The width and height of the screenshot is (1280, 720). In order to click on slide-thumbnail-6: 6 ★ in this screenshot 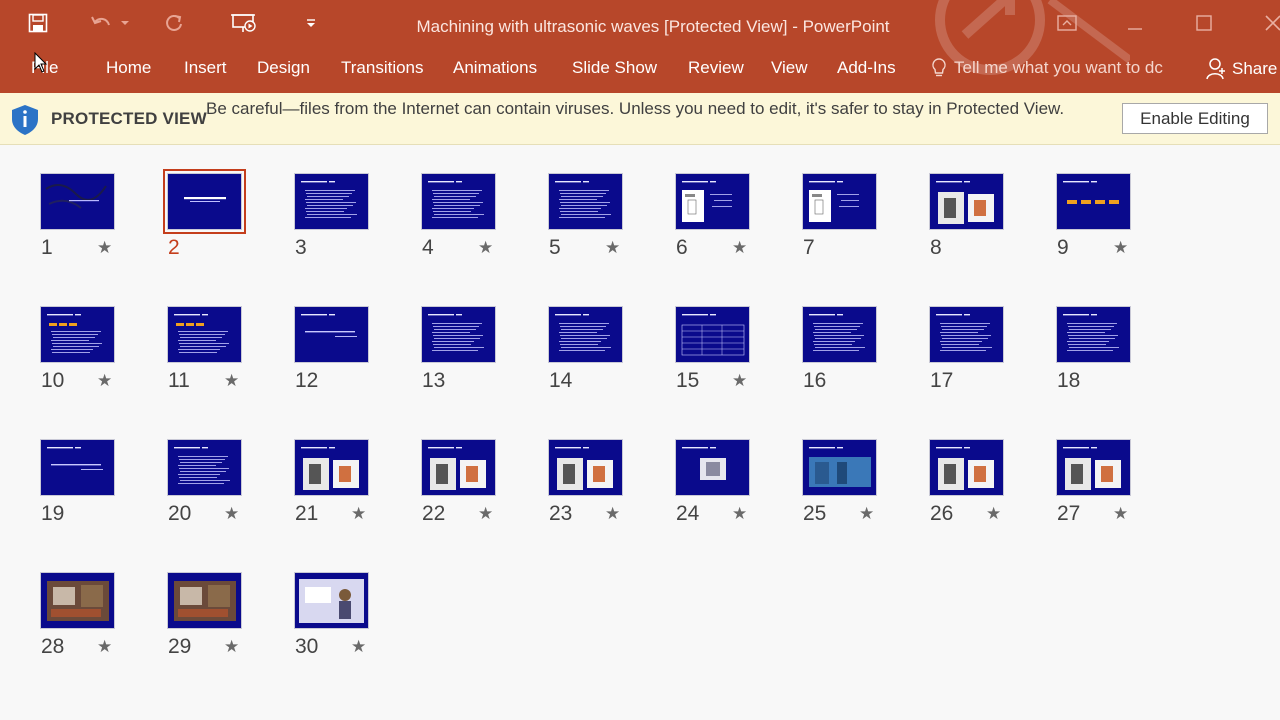, I will do `click(738, 223)`.